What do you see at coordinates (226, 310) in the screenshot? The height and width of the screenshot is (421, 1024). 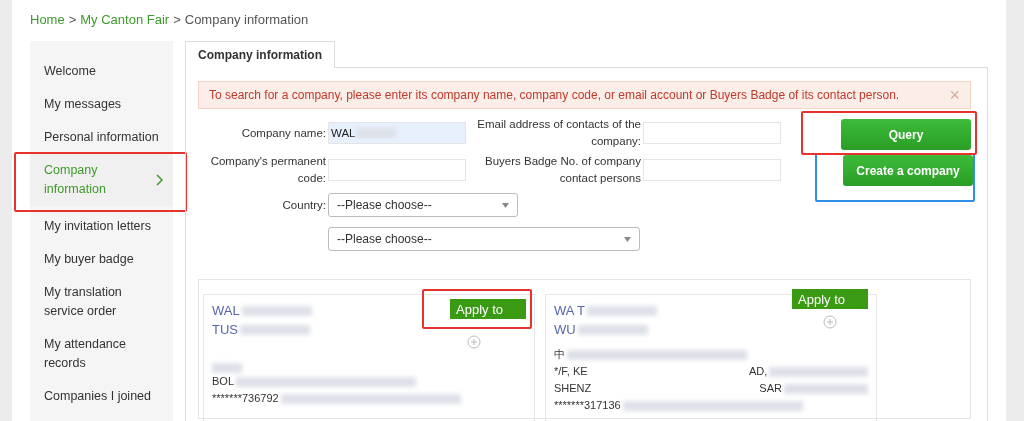 I see `company-name: WAL` at bounding box center [226, 310].